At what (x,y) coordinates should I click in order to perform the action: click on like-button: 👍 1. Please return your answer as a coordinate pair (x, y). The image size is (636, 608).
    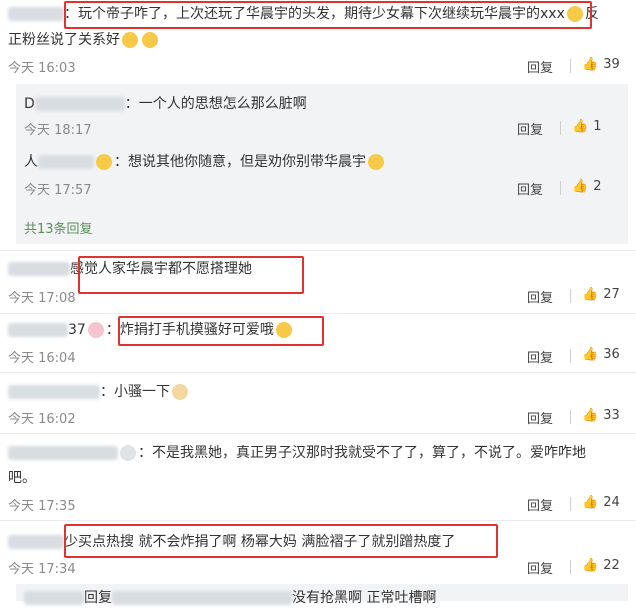
    Looking at the image, I should click on (586, 126).